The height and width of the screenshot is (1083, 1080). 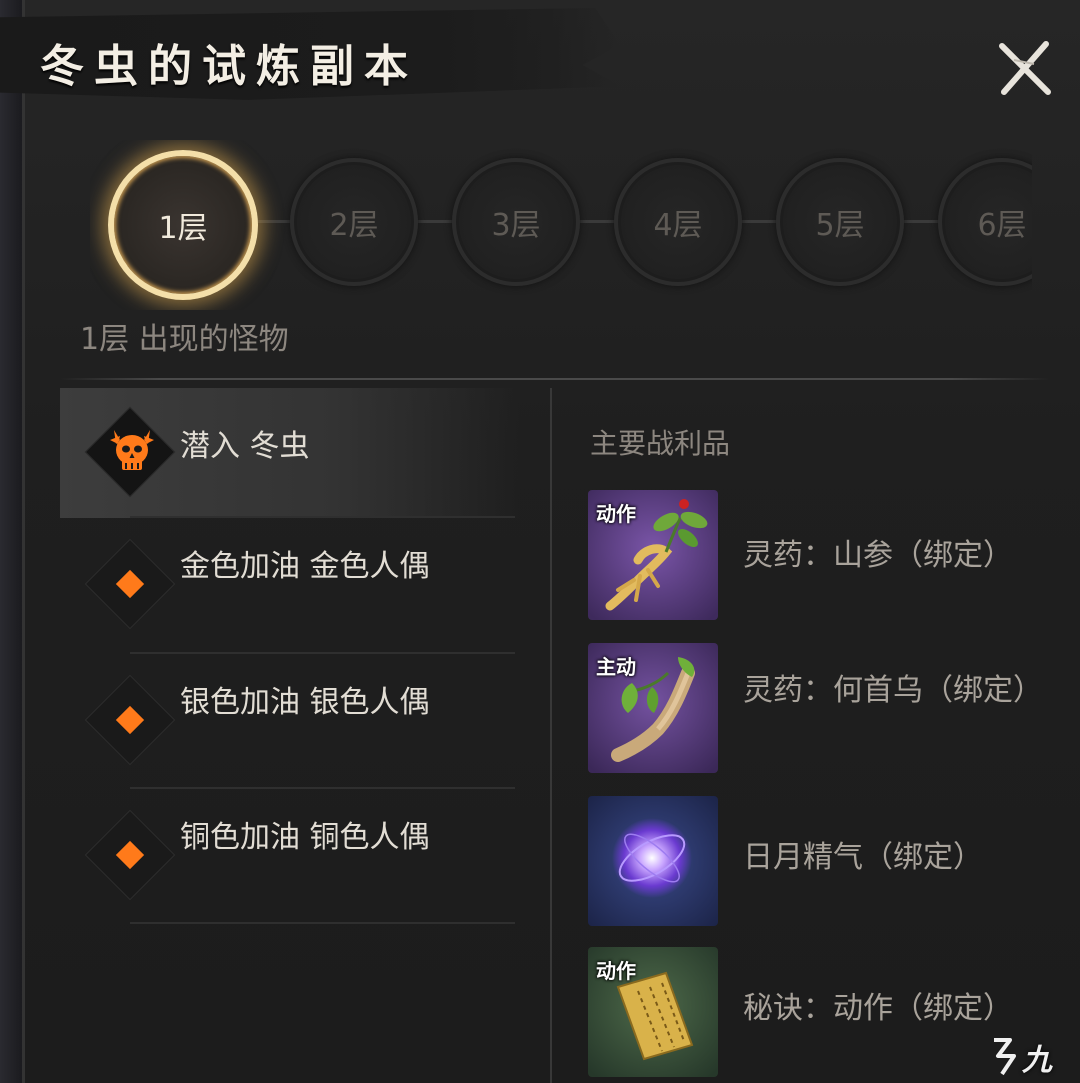 What do you see at coordinates (184, 339) in the screenshot?
I see `monsters-section-title: 1层 出现的怪物` at bounding box center [184, 339].